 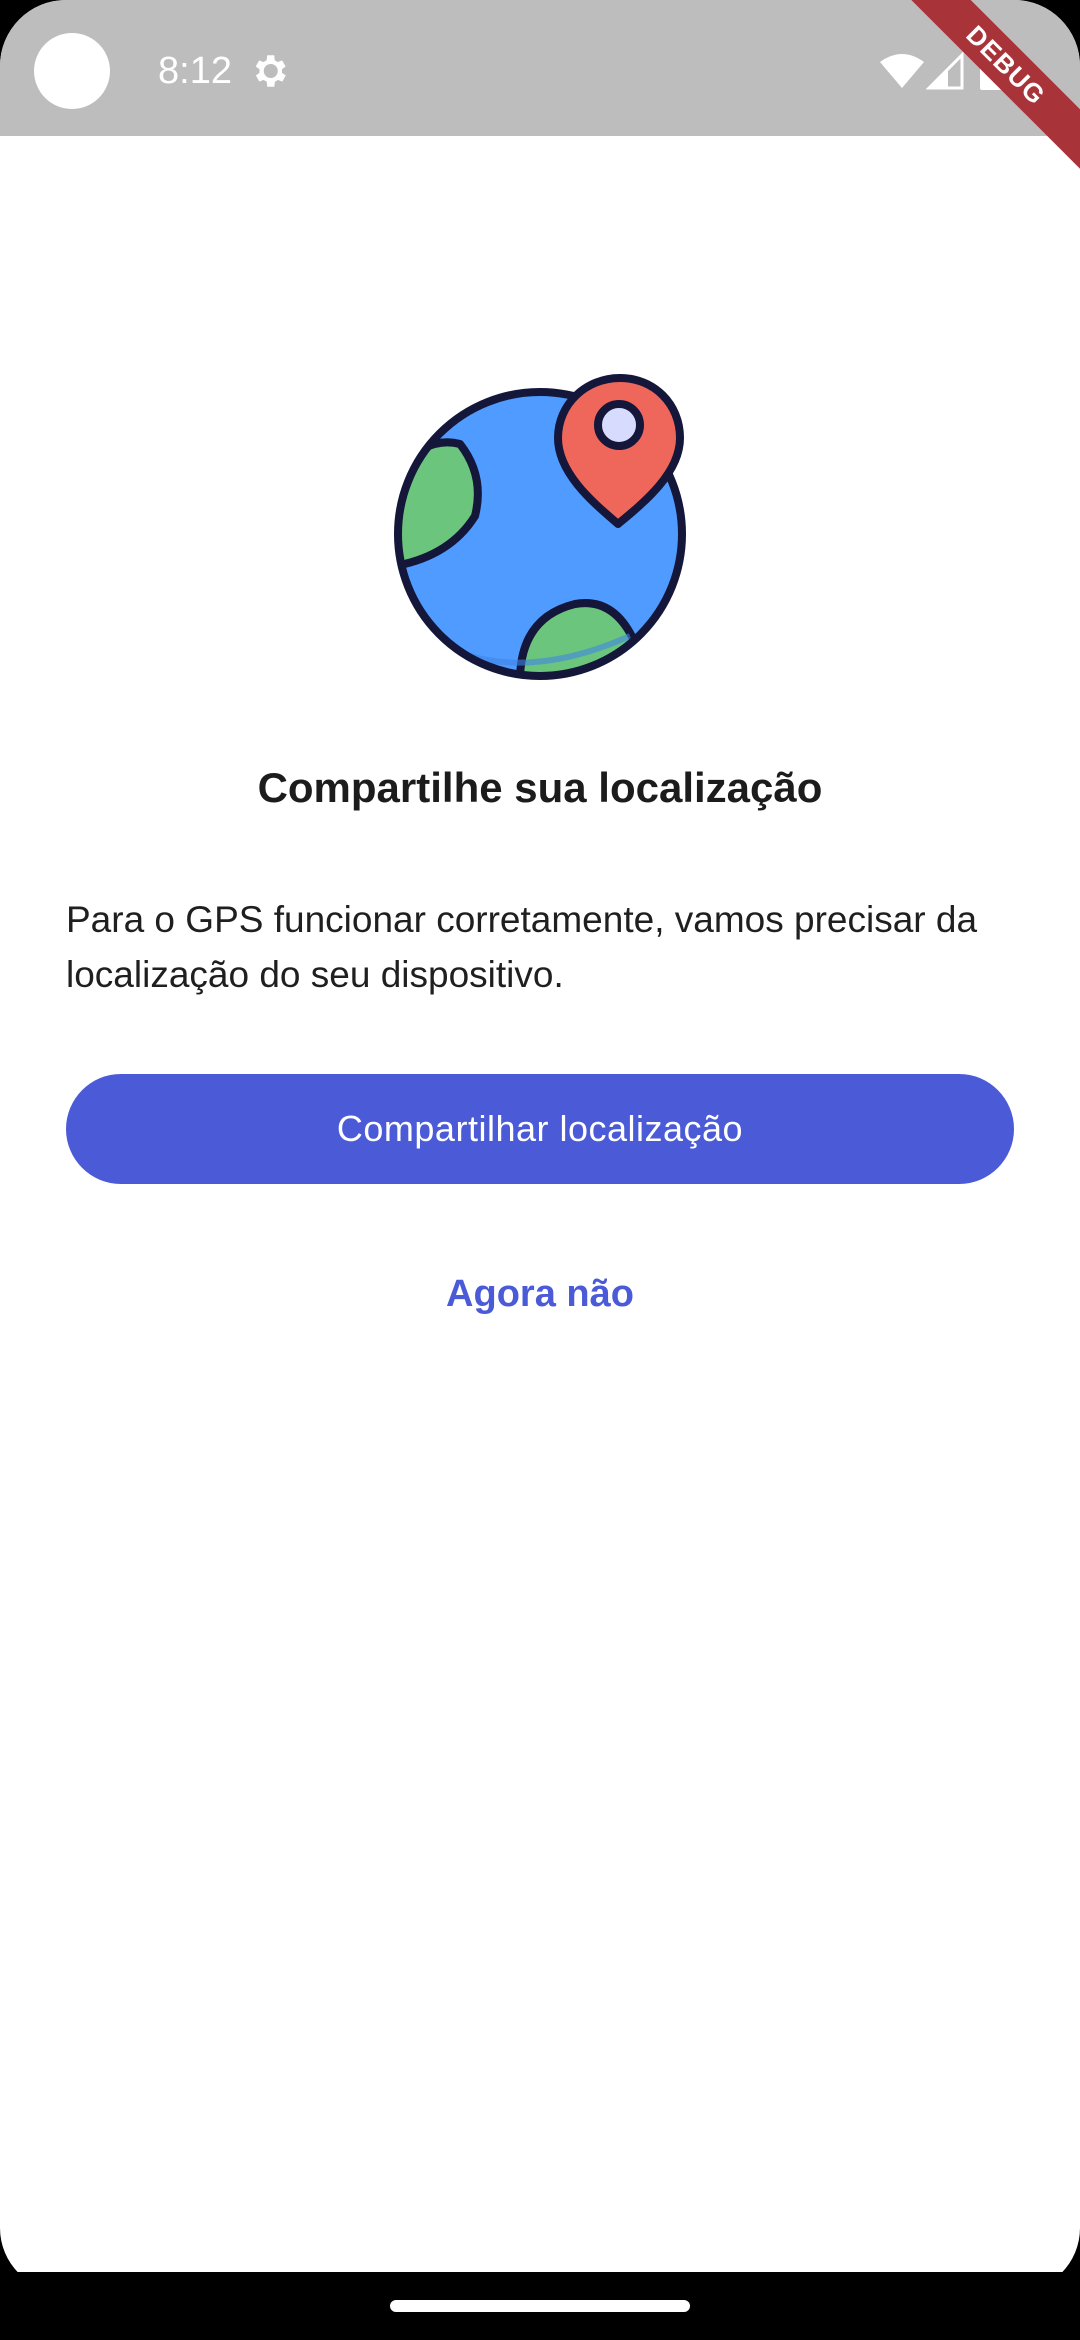 What do you see at coordinates (540, 1129) in the screenshot?
I see `share-location-button: Compartilhar localização` at bounding box center [540, 1129].